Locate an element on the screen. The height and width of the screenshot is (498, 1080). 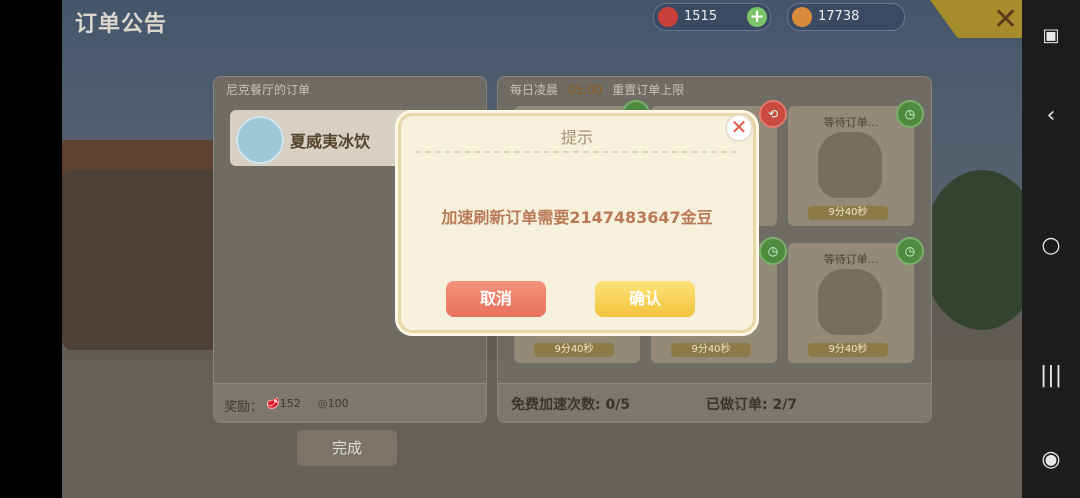
page-title: 订单公告 is located at coordinates (121, 24).